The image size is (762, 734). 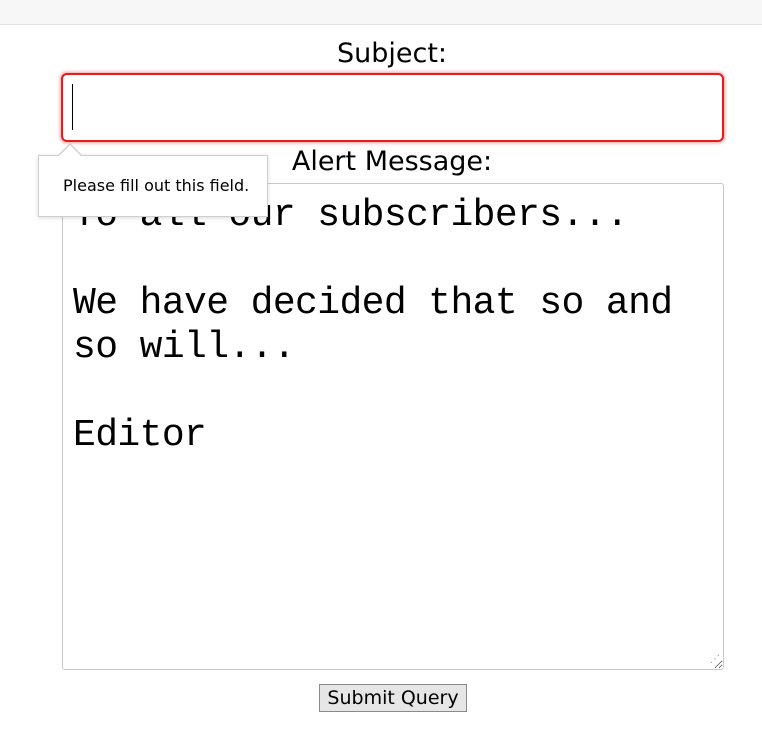 What do you see at coordinates (393, 698) in the screenshot?
I see `submit-query-button: Submit Query` at bounding box center [393, 698].